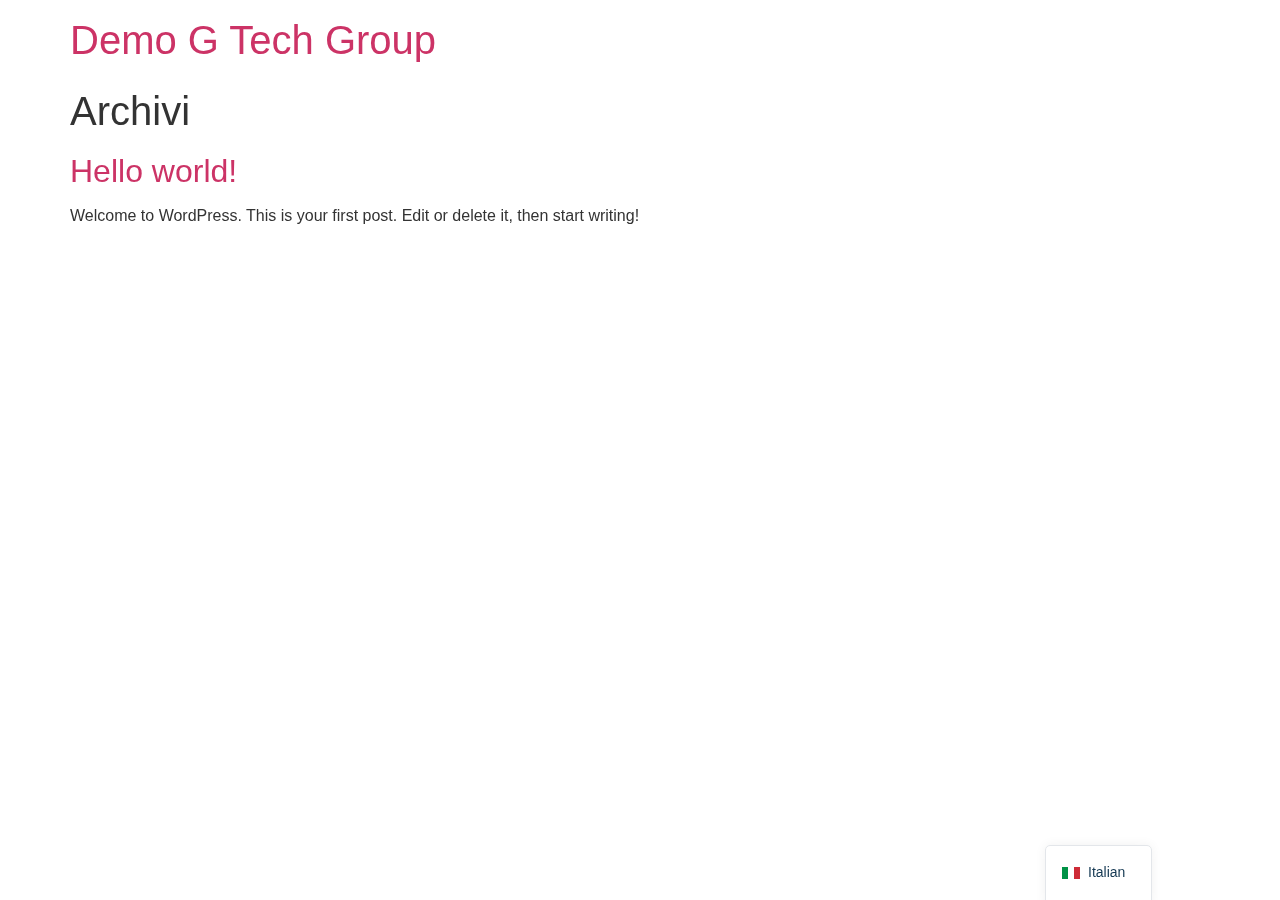  I want to click on language-switcher-button: Italian, so click(1098, 872).